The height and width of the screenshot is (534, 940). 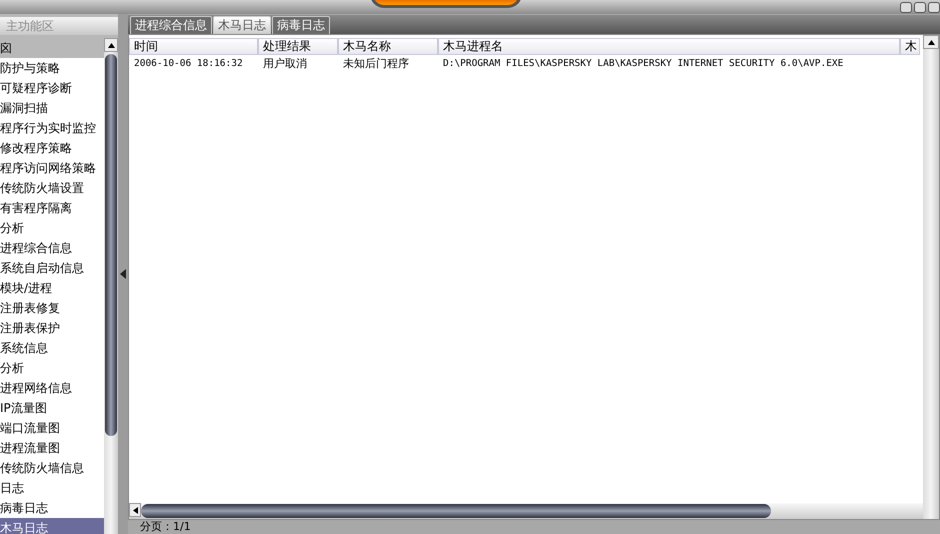 I want to click on sidebar-group: 日志, so click(x=52, y=488).